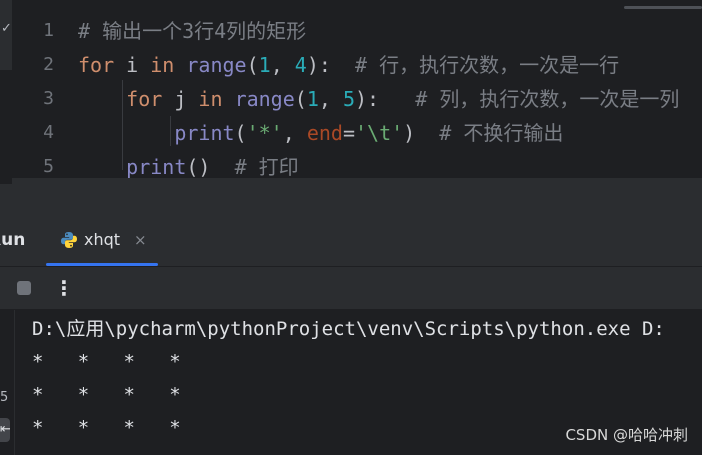 This screenshot has width=702, height=455. Describe the element at coordinates (300, 65) in the screenshot. I see `code-token: 4` at that location.